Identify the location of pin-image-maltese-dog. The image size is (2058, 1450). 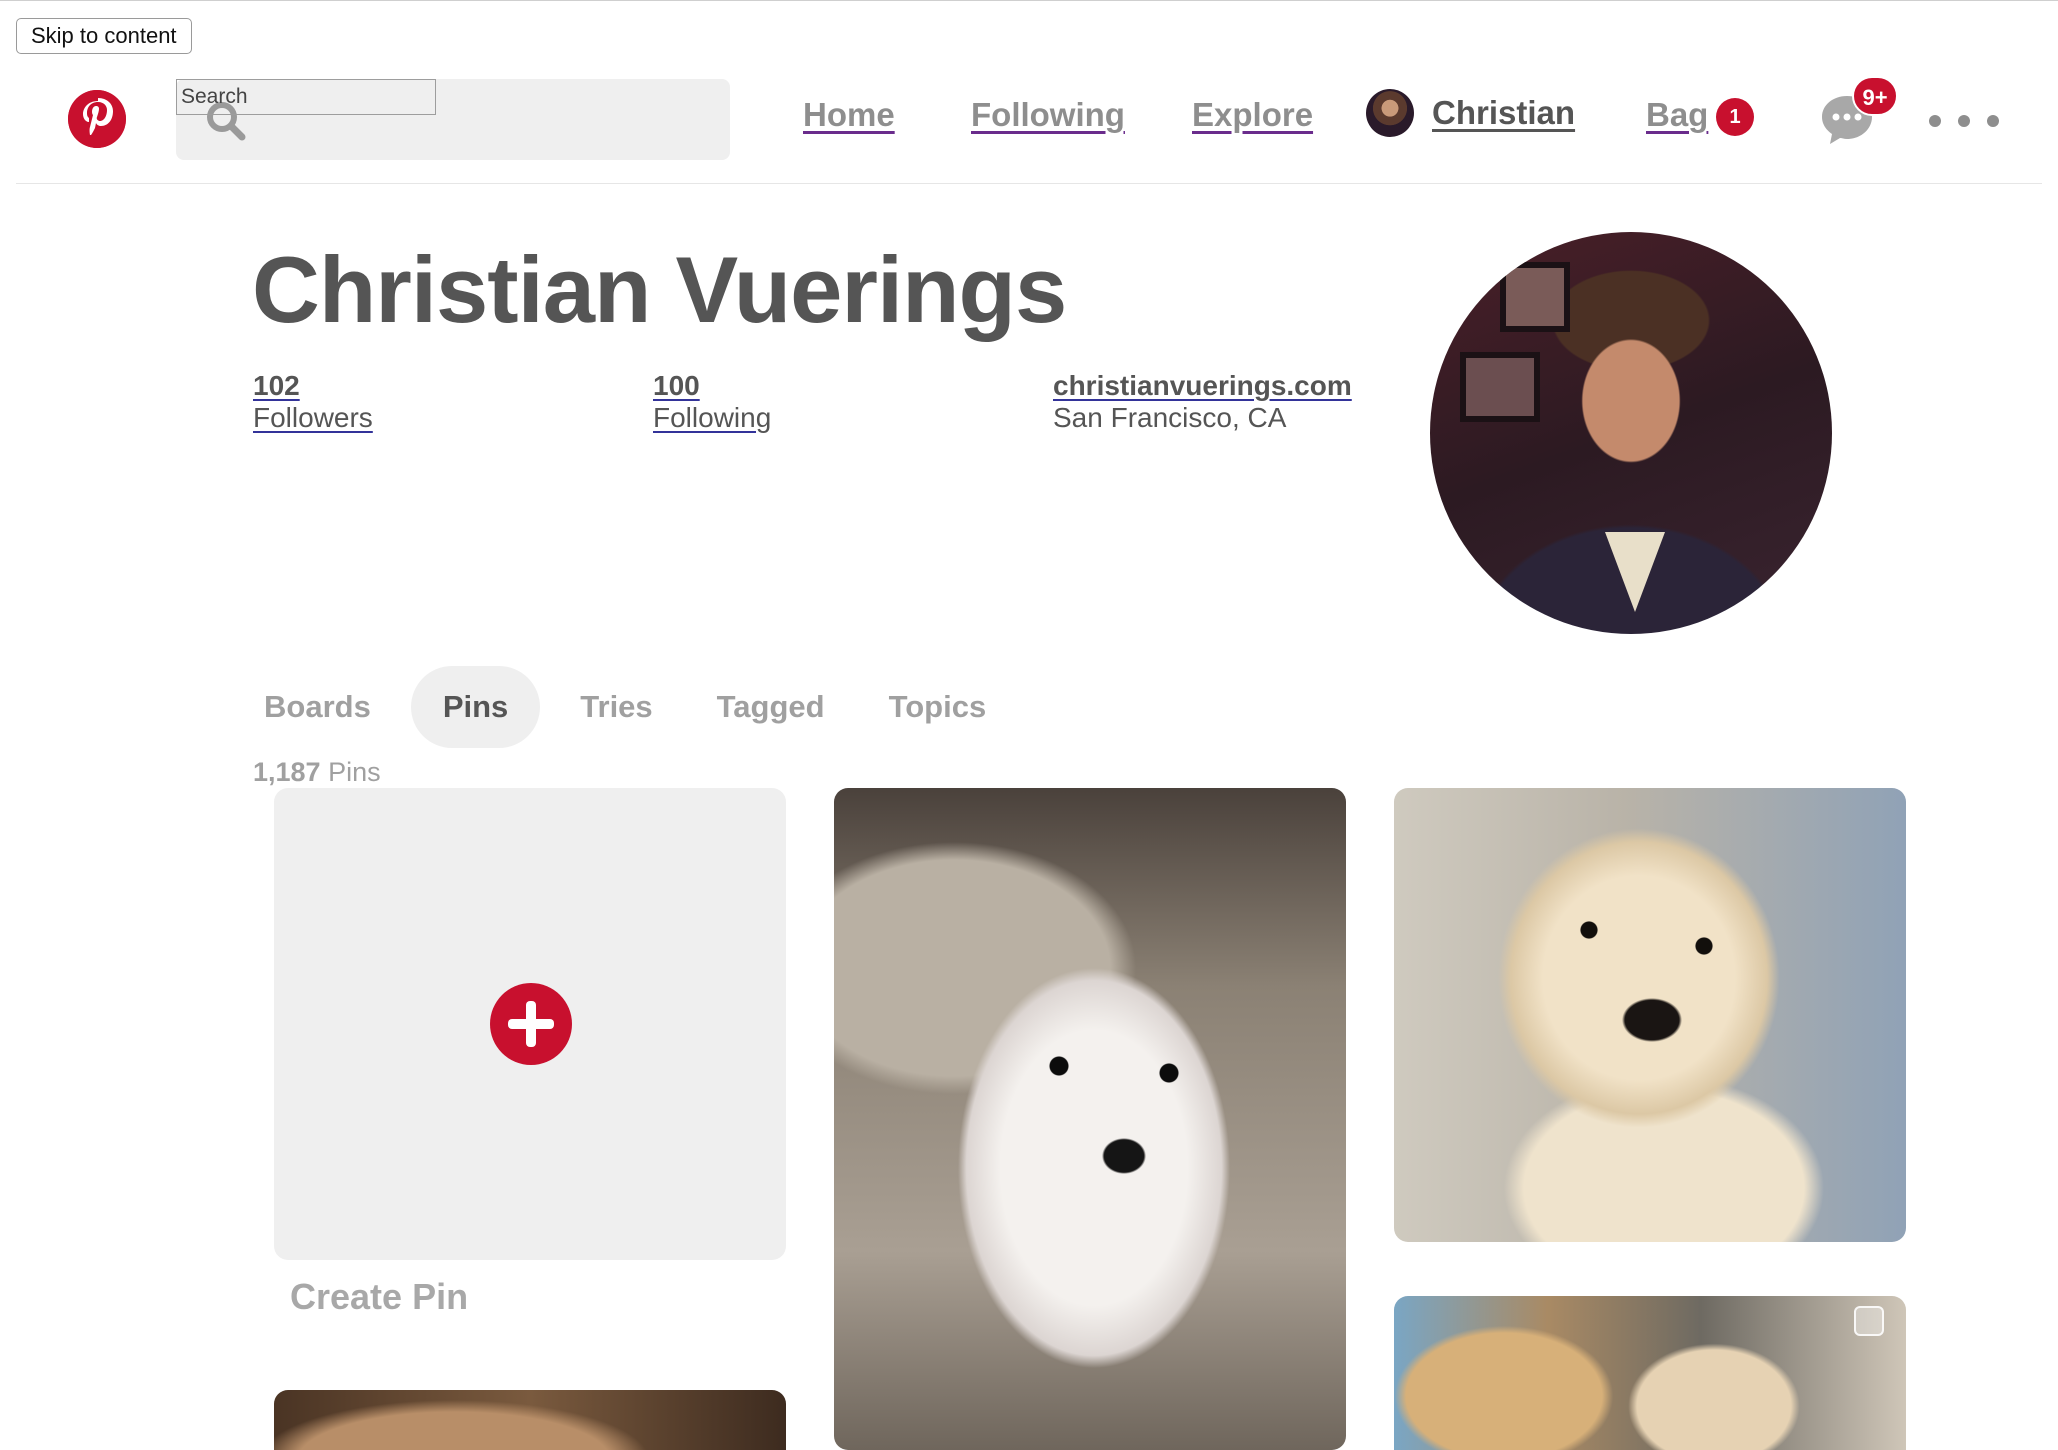
(1090, 1119).